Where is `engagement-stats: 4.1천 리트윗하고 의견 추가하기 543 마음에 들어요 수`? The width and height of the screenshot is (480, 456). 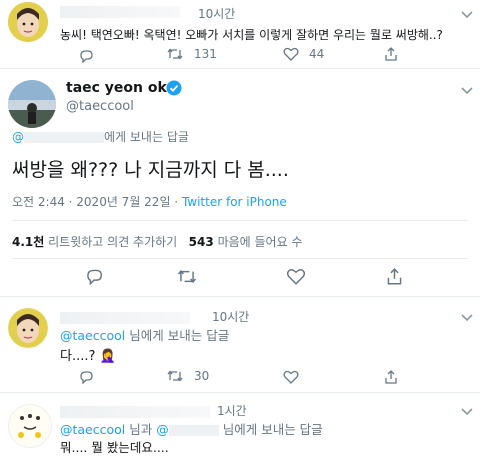 engagement-stats: 4.1천 리트윗하고 의견 추가하기 543 마음에 들어요 수 is located at coordinates (157, 241).